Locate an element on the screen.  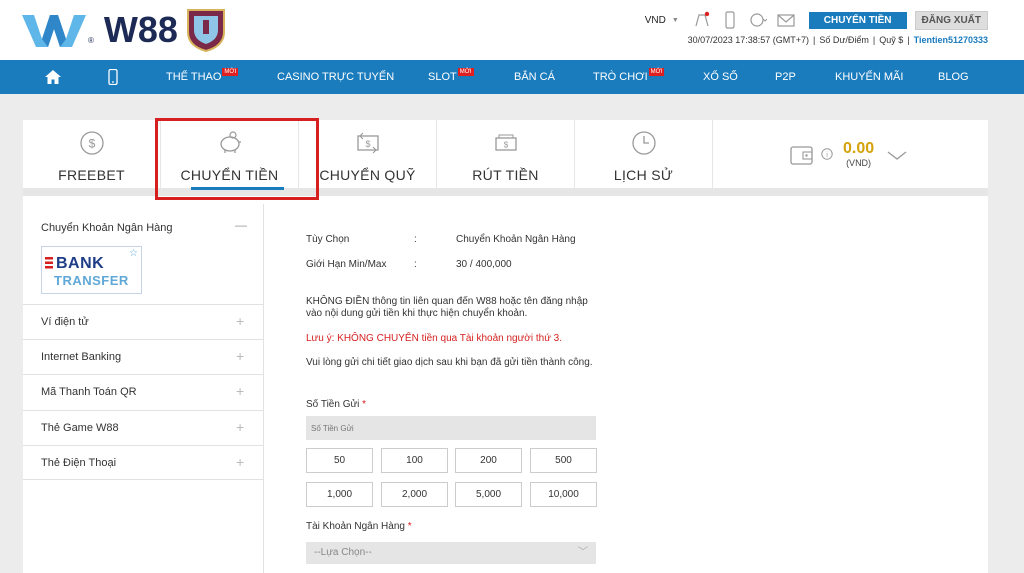
club-crest-icon is located at coordinates (205, 30).